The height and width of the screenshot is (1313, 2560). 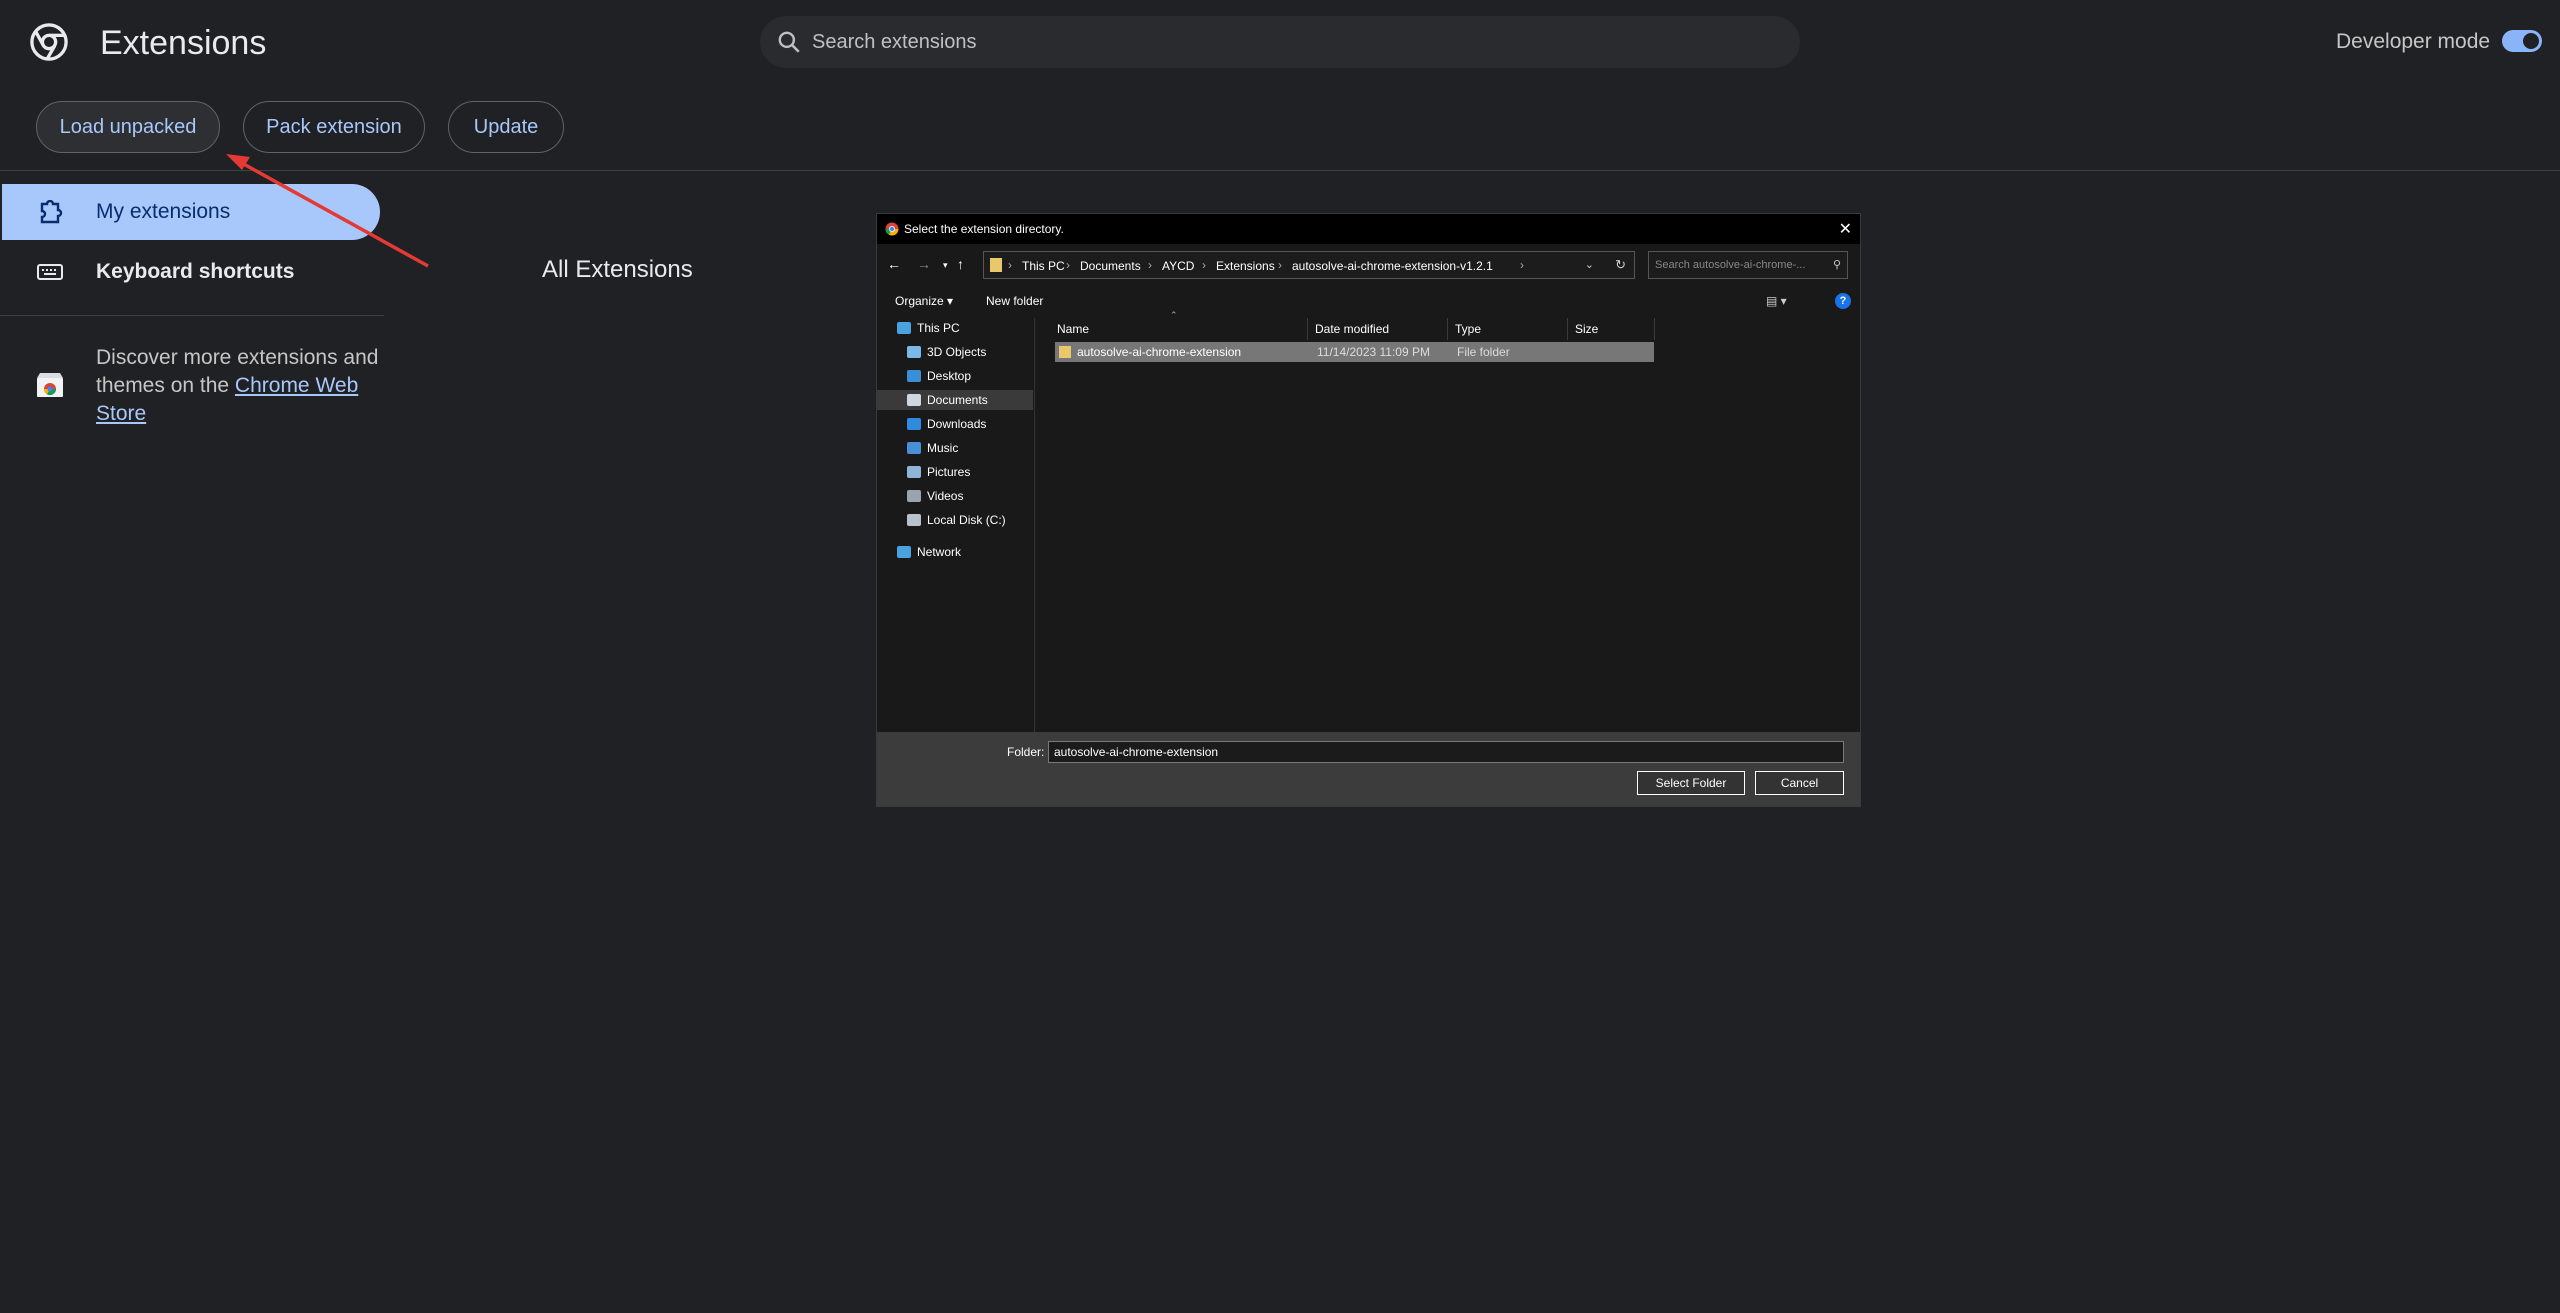 What do you see at coordinates (975, 552) in the screenshot?
I see `tree-item-network: Network` at bounding box center [975, 552].